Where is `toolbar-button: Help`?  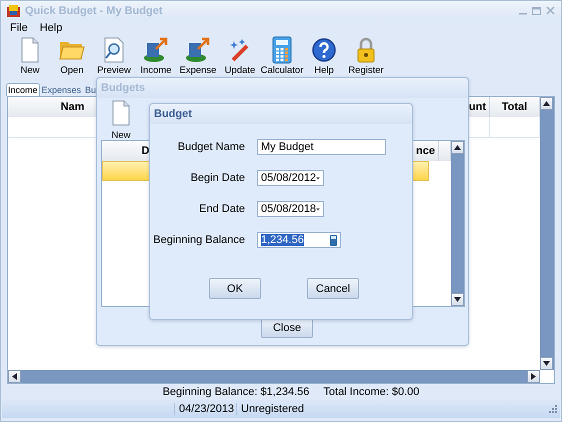
toolbar-button: Help is located at coordinates (324, 56).